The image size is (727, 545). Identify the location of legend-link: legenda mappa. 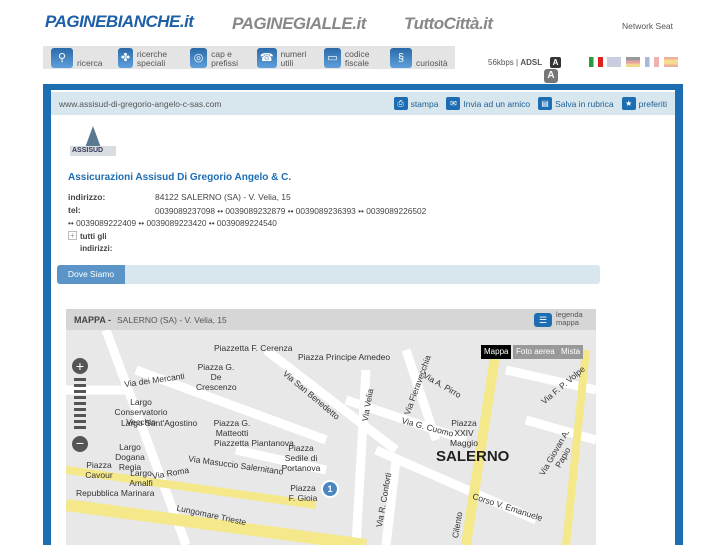
(573, 319).